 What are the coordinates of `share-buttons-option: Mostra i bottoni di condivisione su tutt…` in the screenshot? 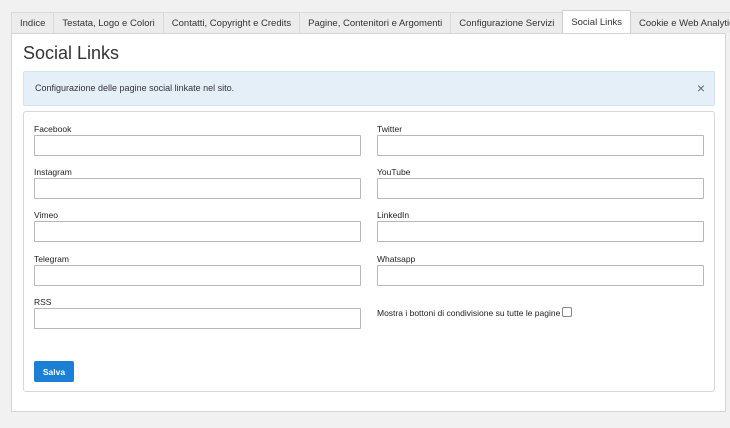 It's located at (475, 312).